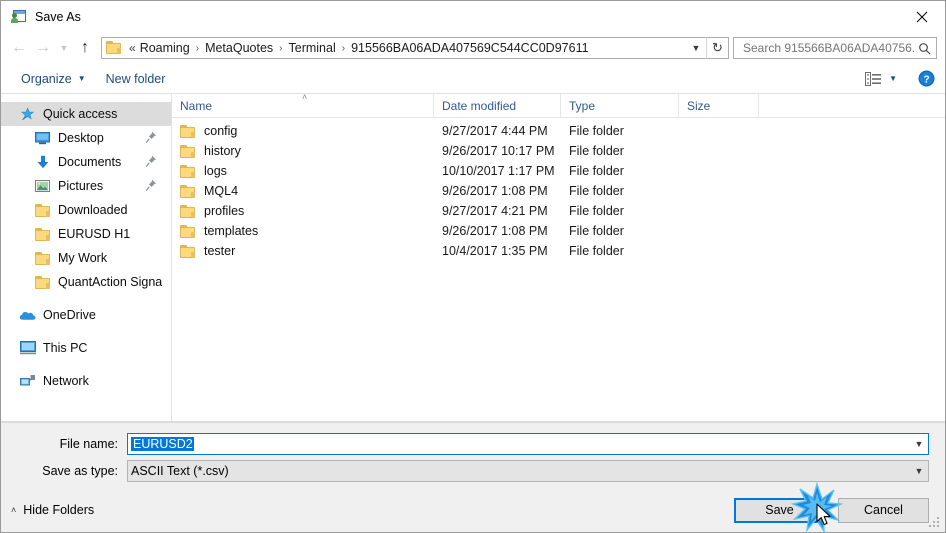  Describe the element at coordinates (312, 48) in the screenshot. I see `breadcrumb-item-terminal: Terminal` at that location.